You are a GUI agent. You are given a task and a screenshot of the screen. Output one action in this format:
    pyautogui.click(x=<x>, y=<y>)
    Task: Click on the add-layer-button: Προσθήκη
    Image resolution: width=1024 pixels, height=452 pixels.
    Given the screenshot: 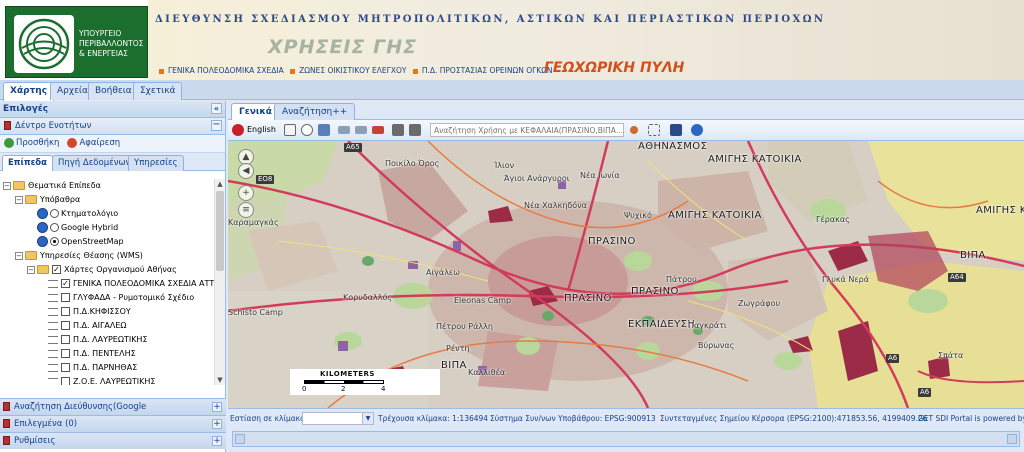 What is the action you would take?
    pyautogui.click(x=31, y=142)
    